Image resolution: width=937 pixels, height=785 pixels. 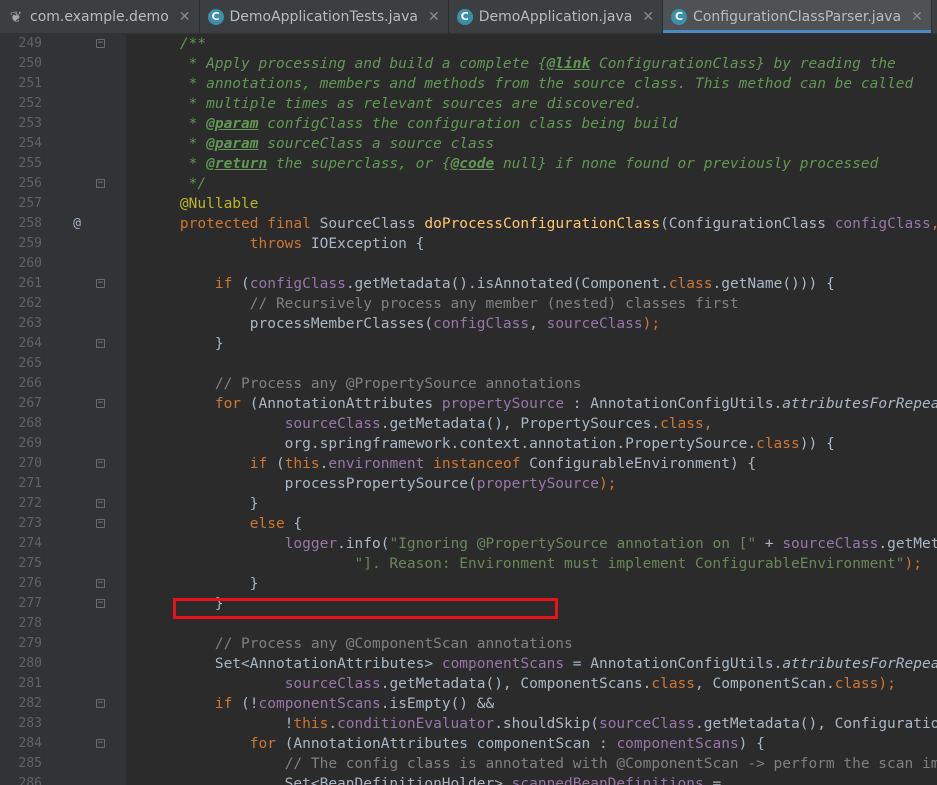 I want to click on gutter-line: 279, so click(x=63, y=644).